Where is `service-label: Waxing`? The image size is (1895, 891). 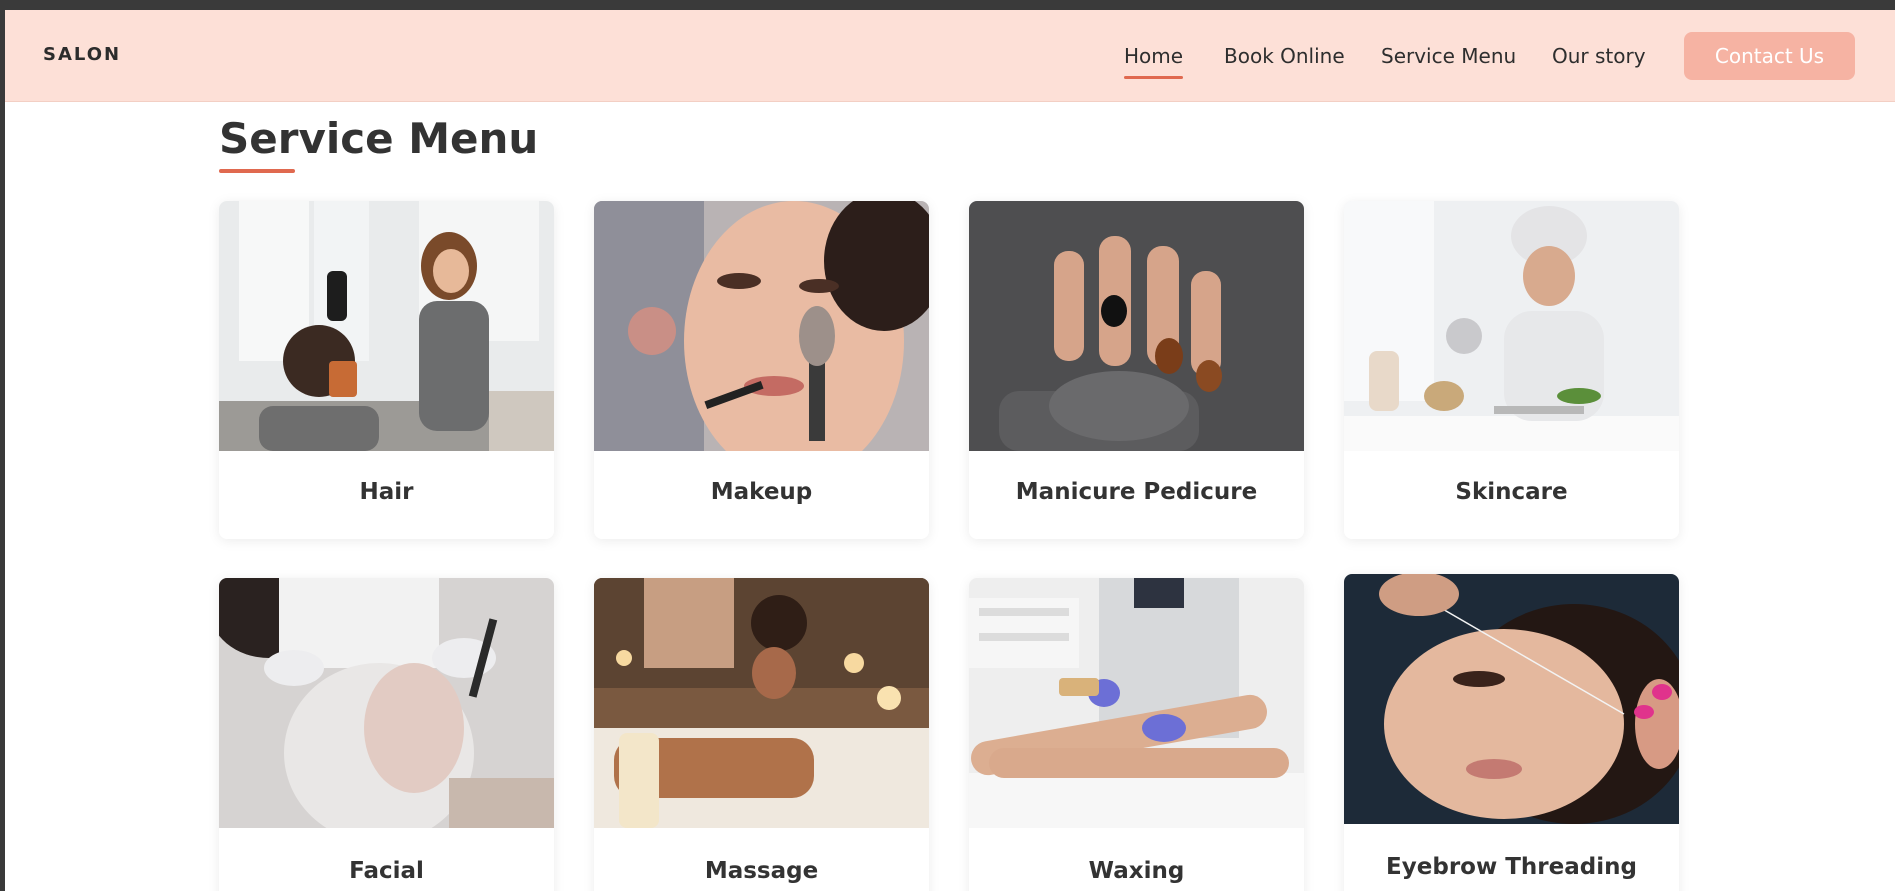 service-label: Waxing is located at coordinates (1136, 871).